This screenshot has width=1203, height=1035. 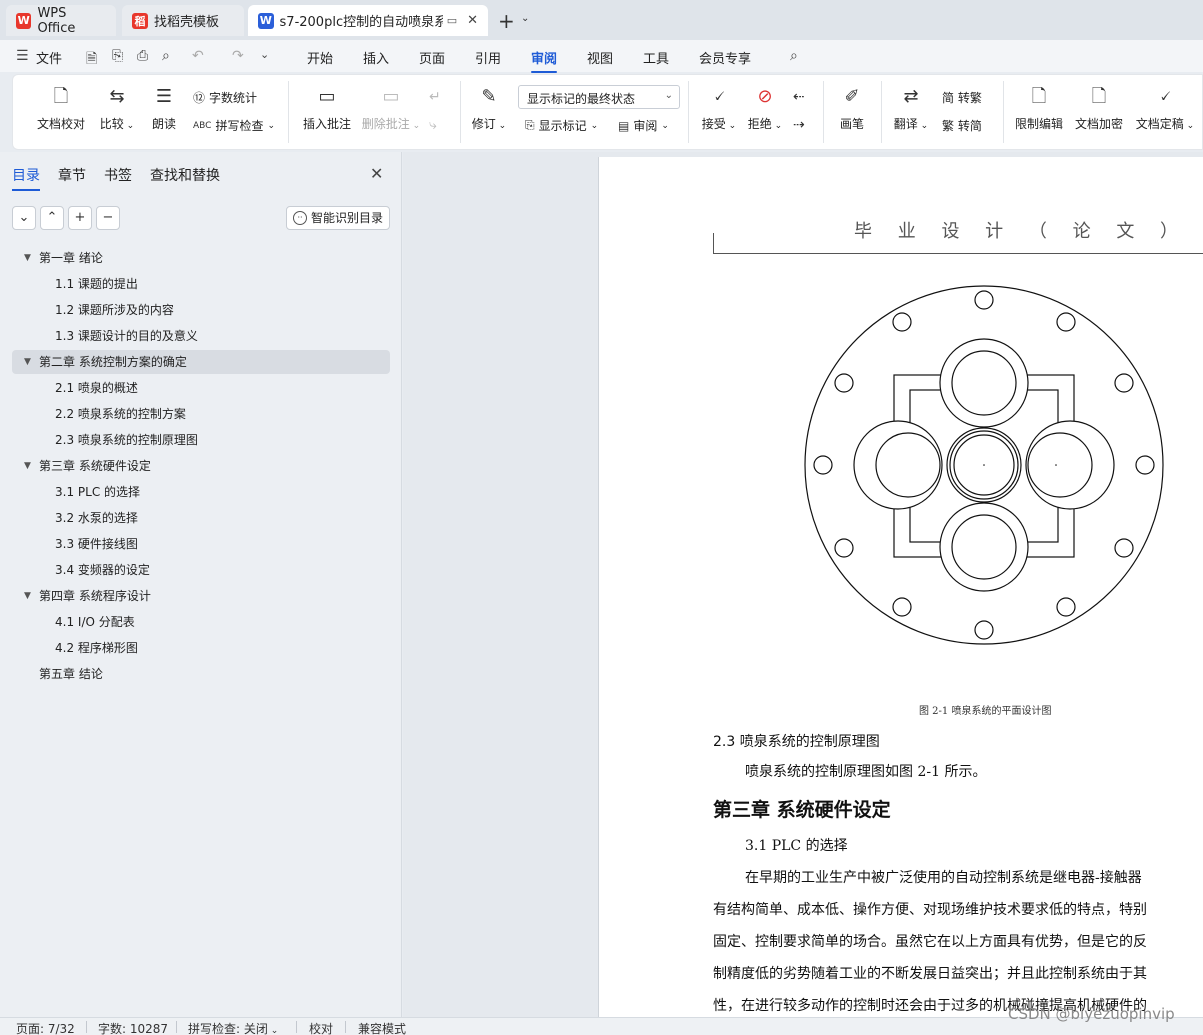 I want to click on remove-heading-button: −, so click(x=108, y=218).